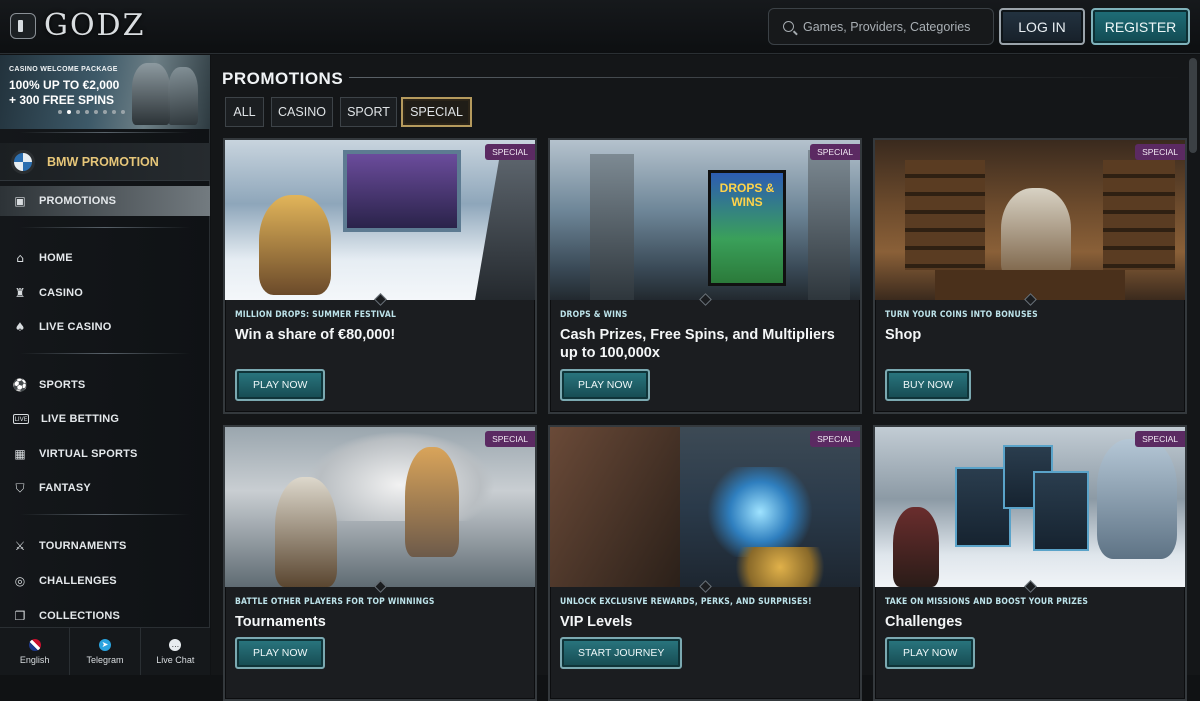  I want to click on banner-warrior-figure, so click(151, 94).